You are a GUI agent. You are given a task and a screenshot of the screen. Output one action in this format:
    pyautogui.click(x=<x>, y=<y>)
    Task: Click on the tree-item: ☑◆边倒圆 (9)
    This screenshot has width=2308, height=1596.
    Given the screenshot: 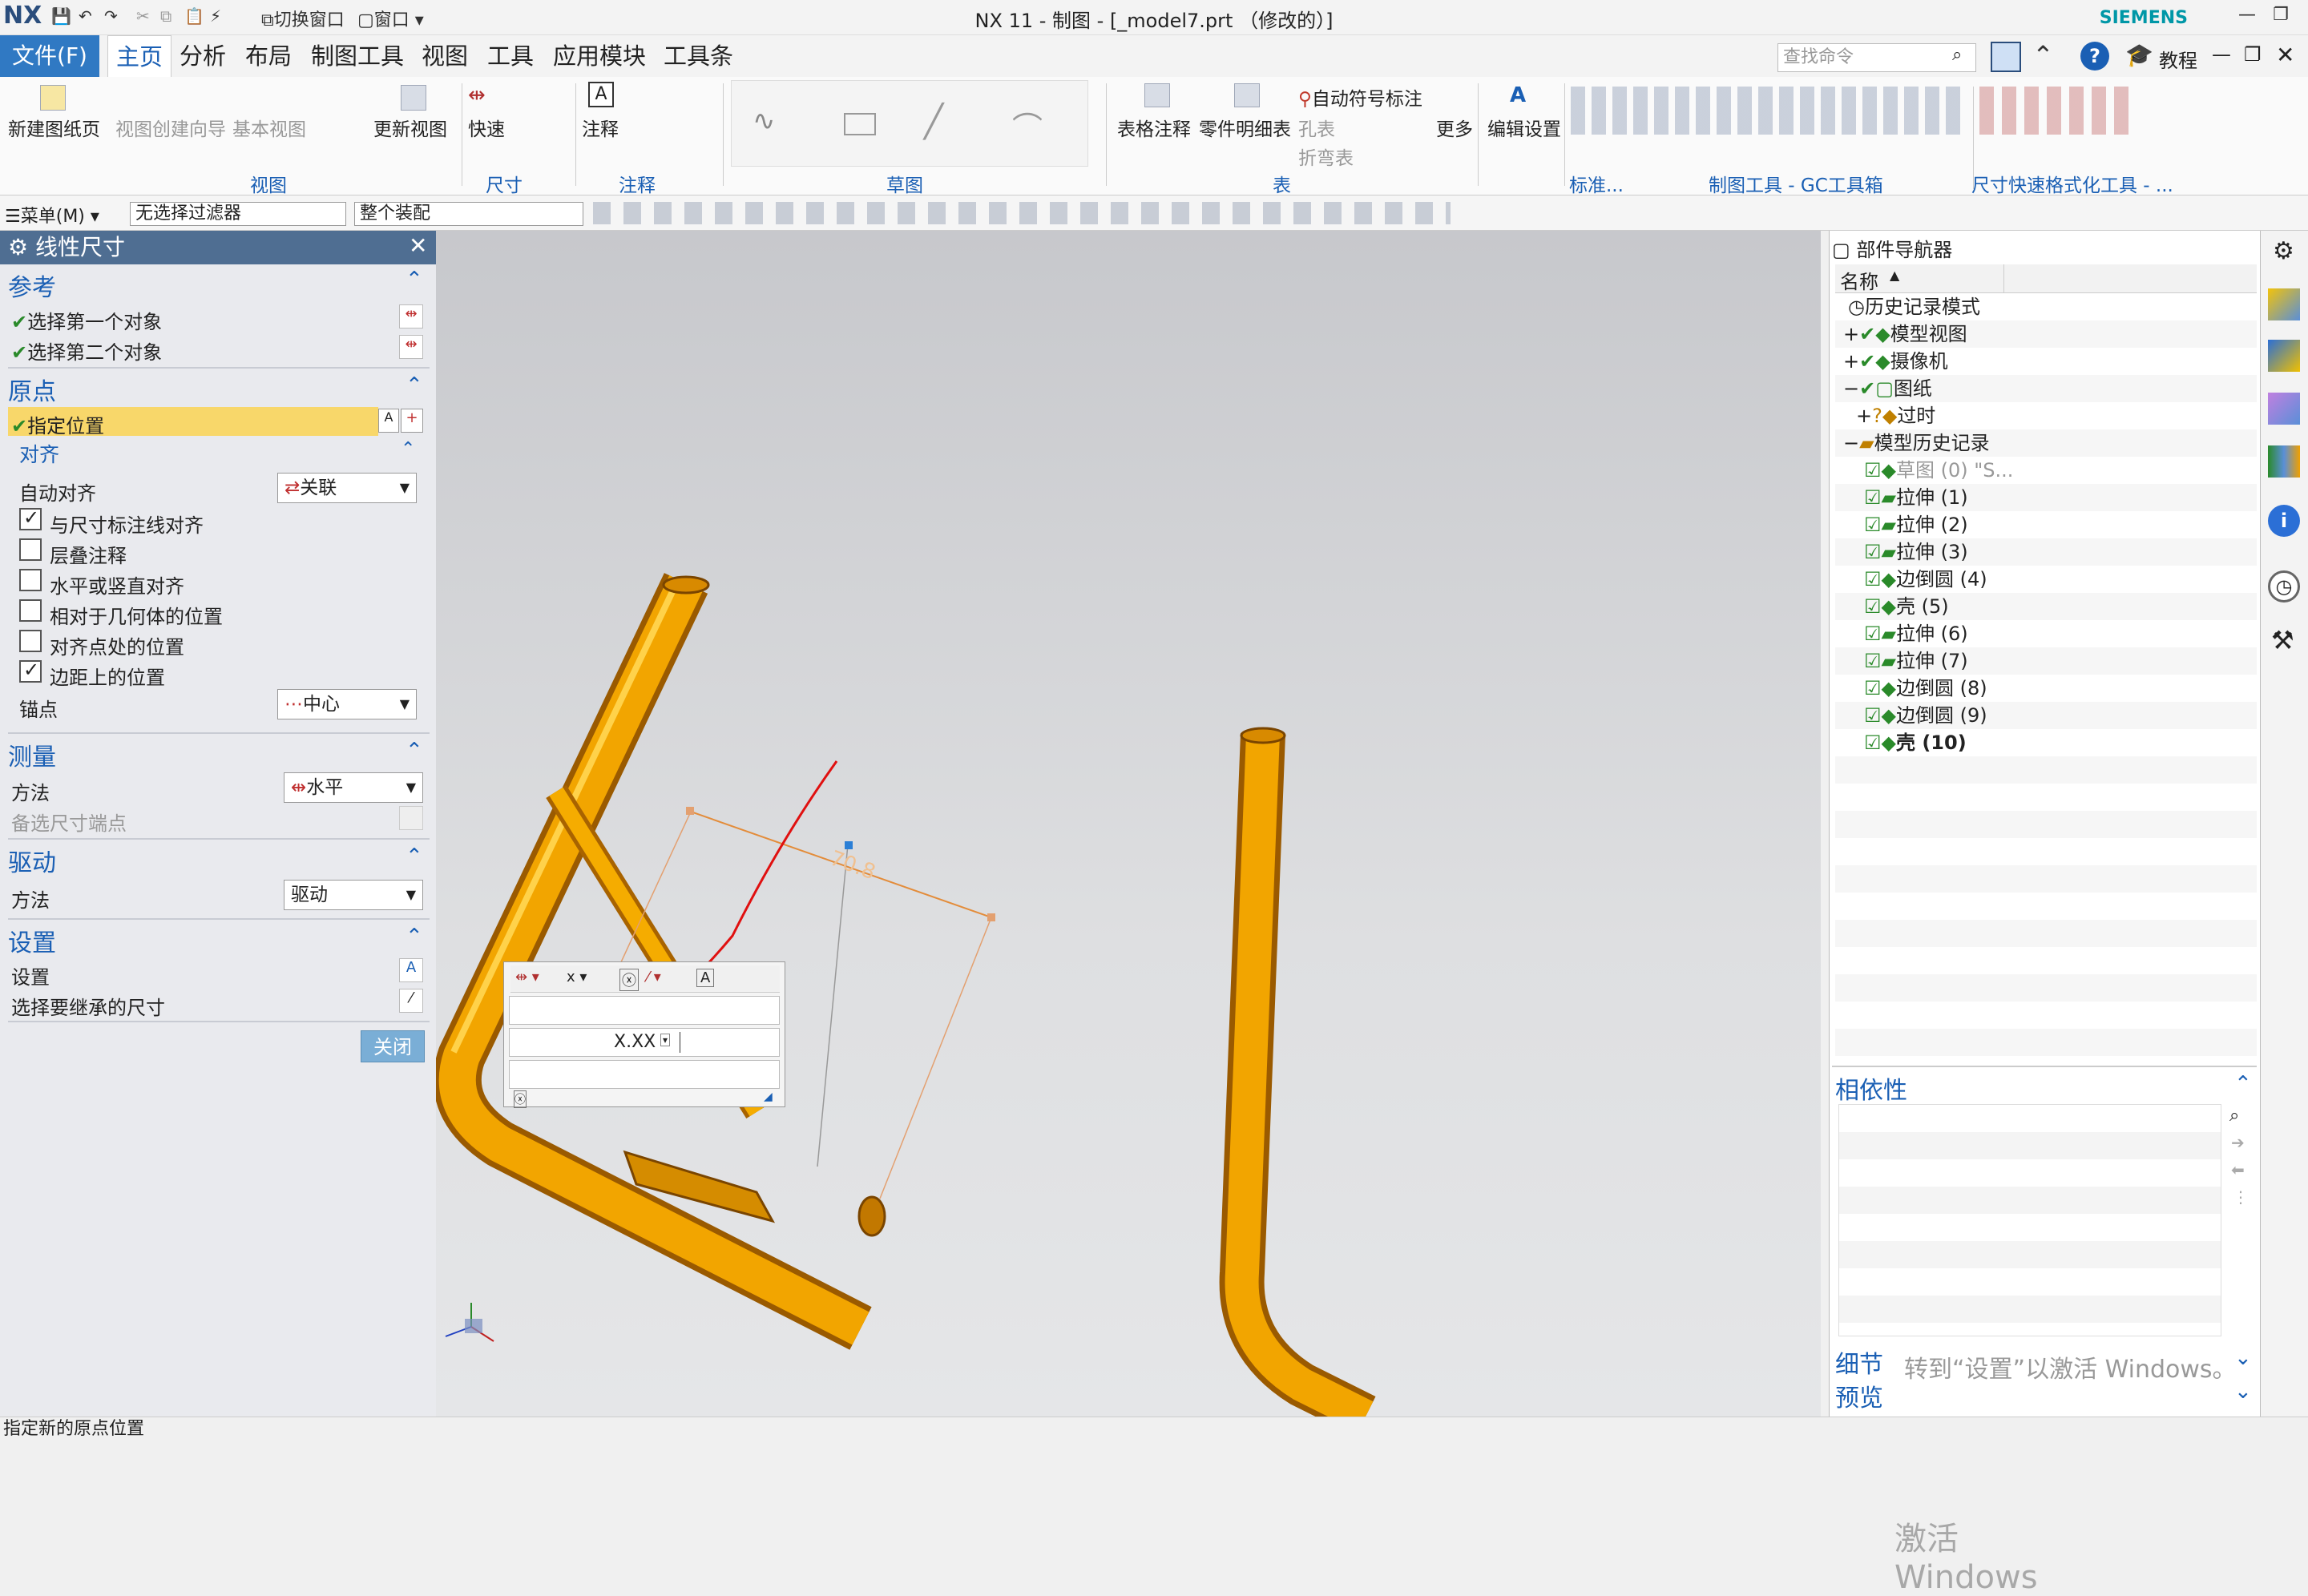 What is the action you would take?
    pyautogui.click(x=1925, y=715)
    